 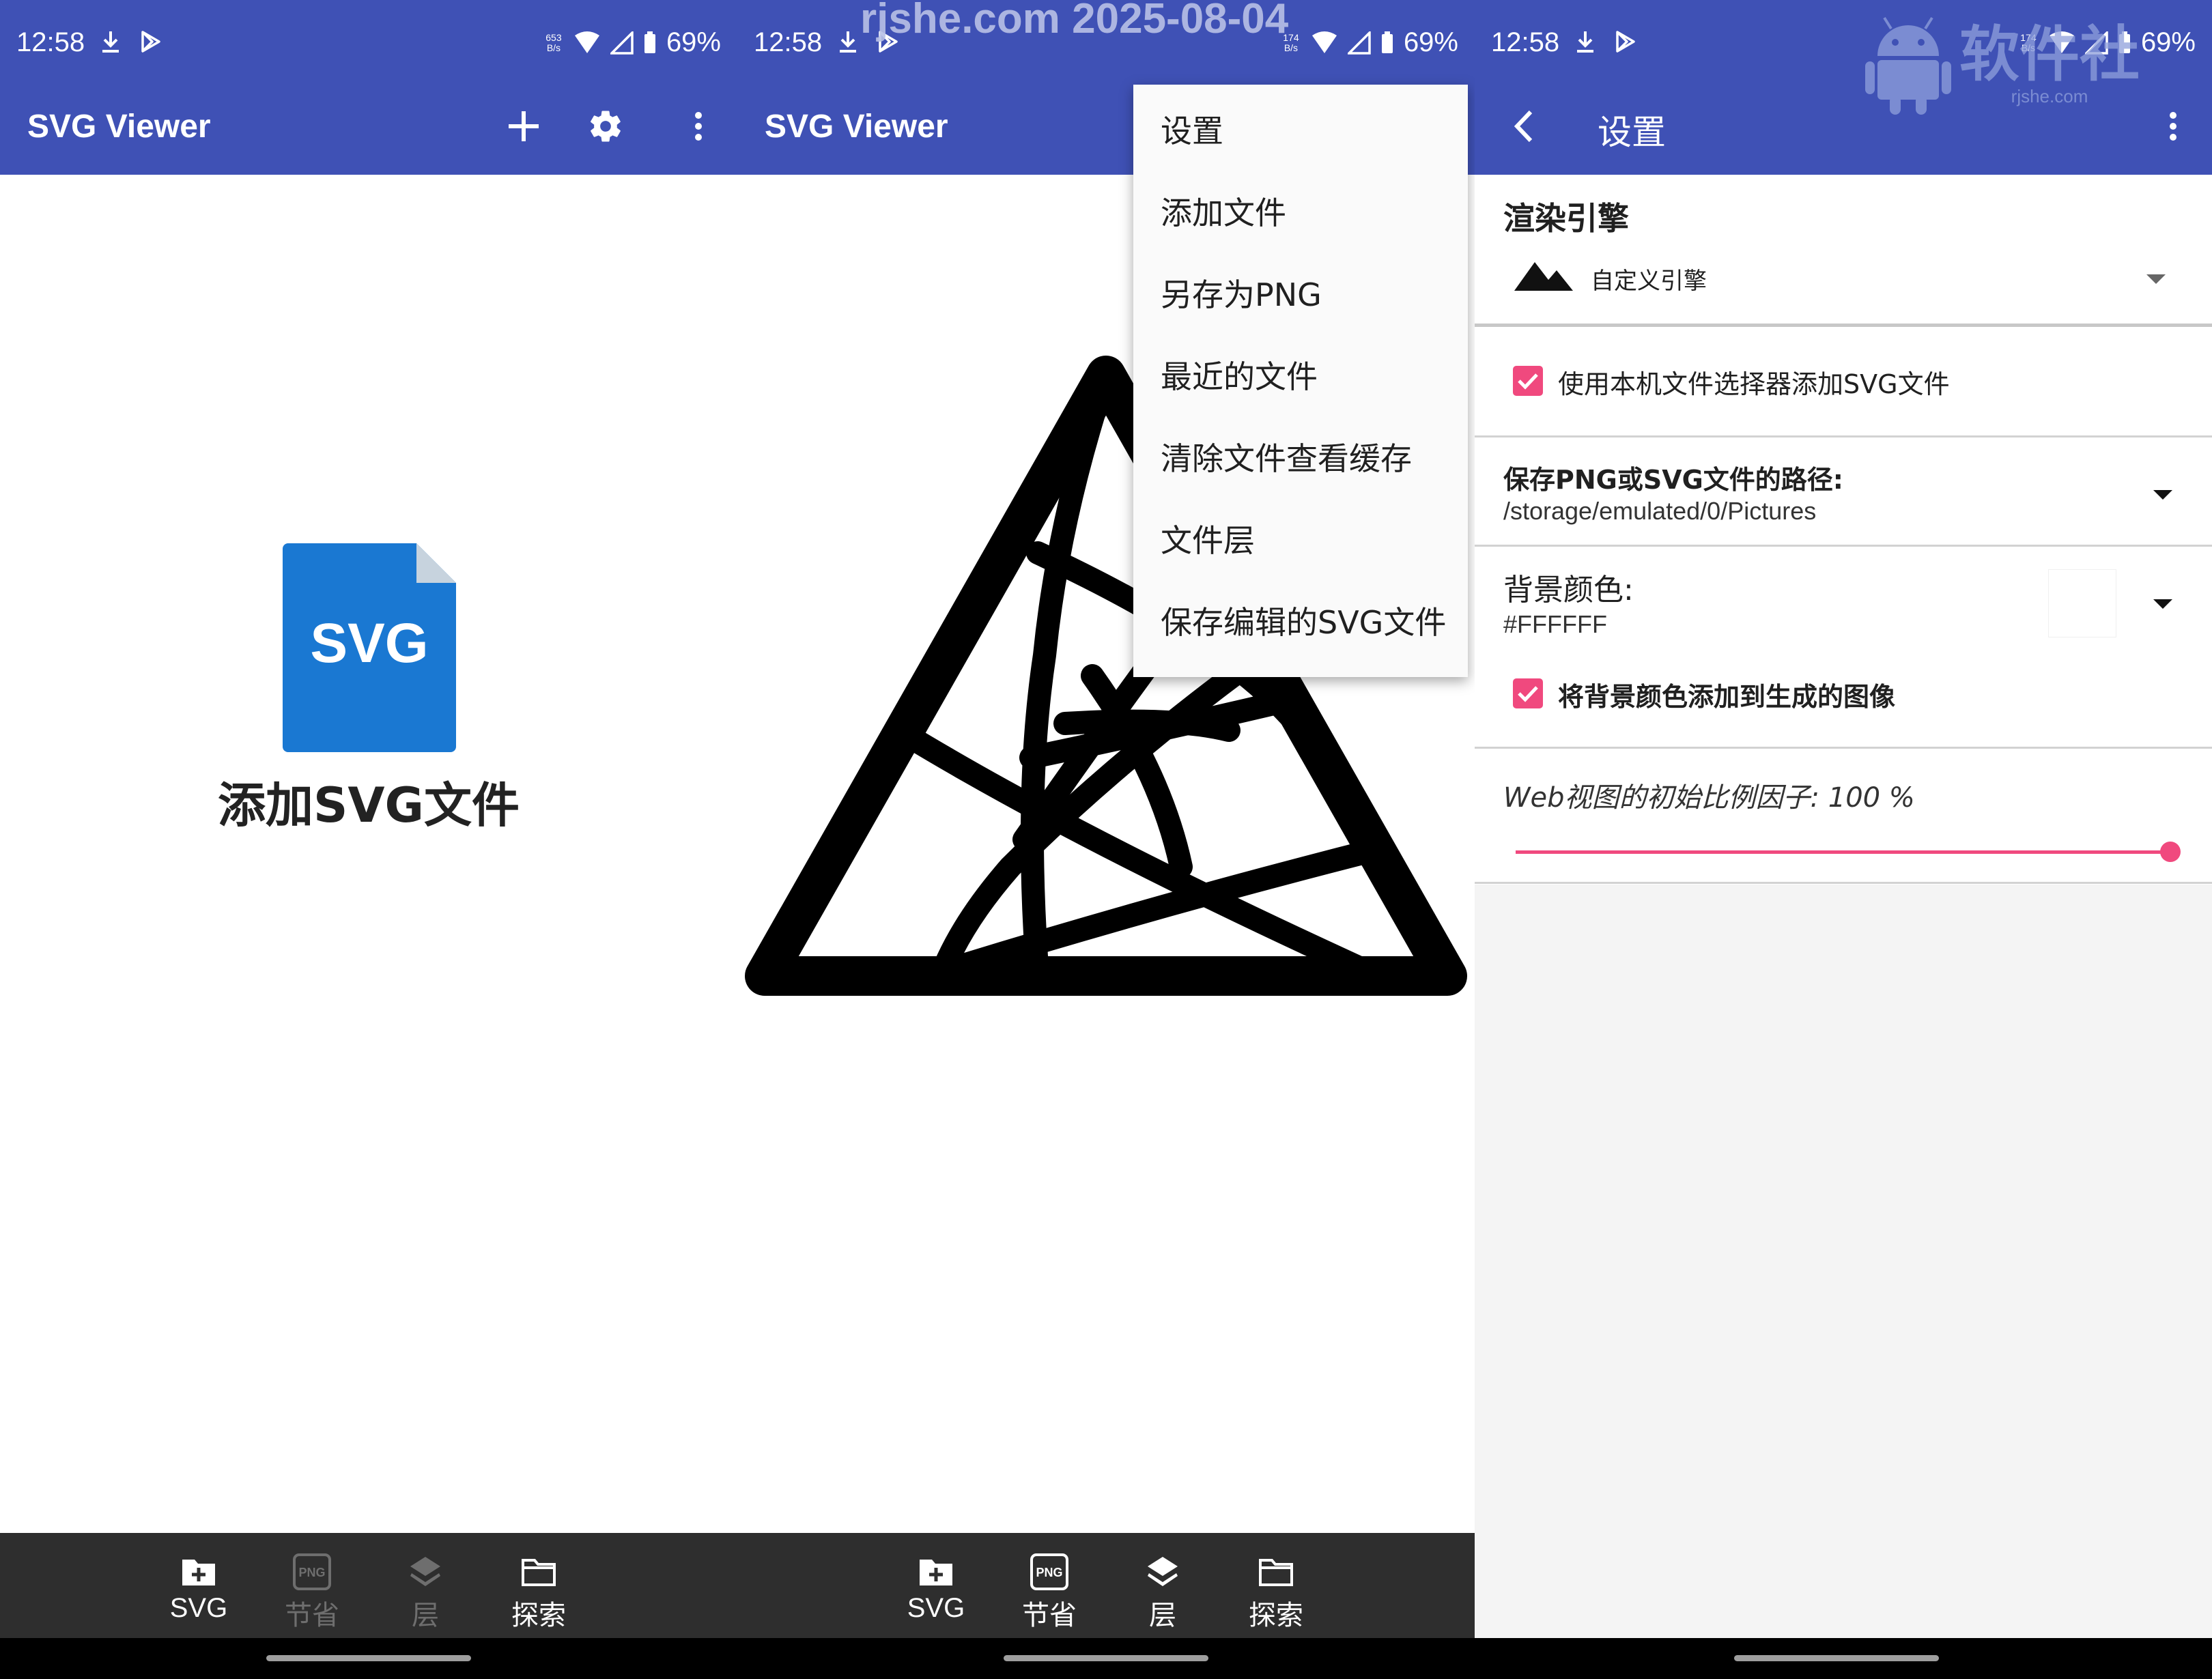 I want to click on background-color-swatch, so click(x=2082, y=603).